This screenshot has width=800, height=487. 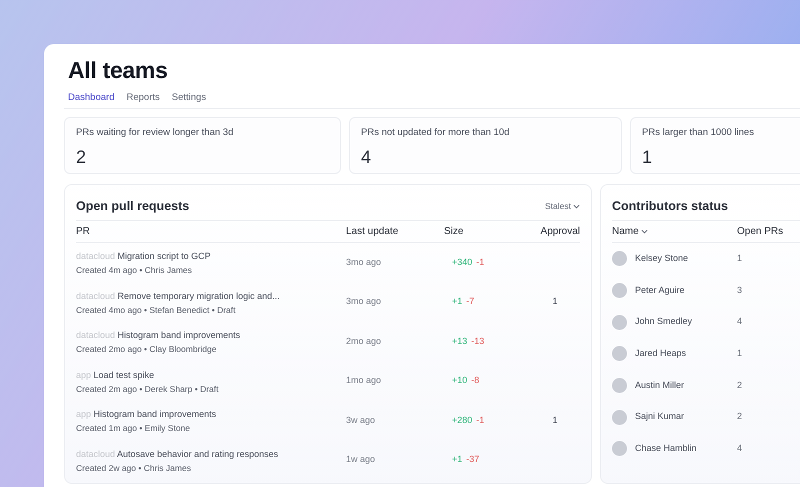 I want to click on stat-value: 4, so click(x=366, y=158).